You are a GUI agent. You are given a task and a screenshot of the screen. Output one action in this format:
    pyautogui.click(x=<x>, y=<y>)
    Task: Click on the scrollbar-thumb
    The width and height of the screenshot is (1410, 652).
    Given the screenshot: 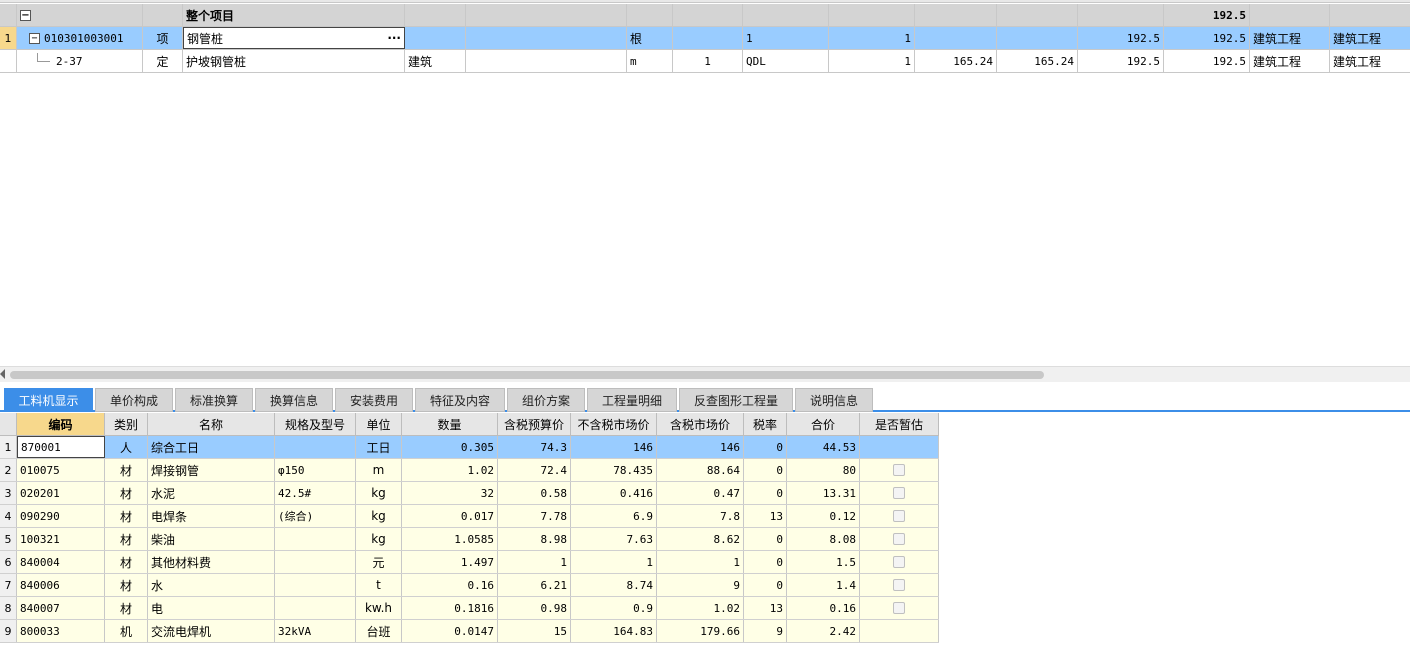 What is the action you would take?
    pyautogui.click(x=527, y=375)
    